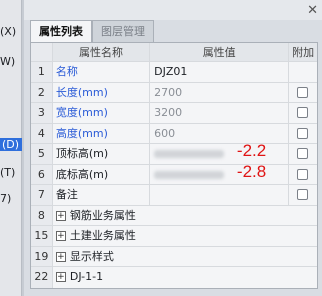 This screenshot has height=296, width=322. Describe the element at coordinates (102, 174) in the screenshot. I see `property-name: 底标高(m)` at that location.